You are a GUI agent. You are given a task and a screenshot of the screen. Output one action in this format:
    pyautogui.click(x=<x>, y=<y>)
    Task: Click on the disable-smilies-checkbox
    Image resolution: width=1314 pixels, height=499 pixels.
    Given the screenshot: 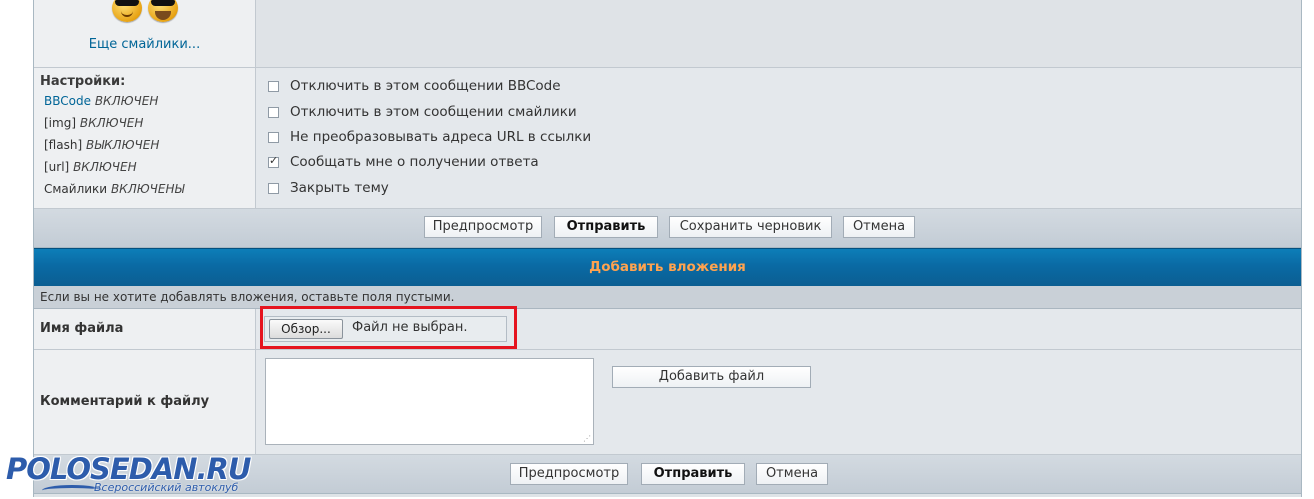 What is the action you would take?
    pyautogui.click(x=273, y=112)
    